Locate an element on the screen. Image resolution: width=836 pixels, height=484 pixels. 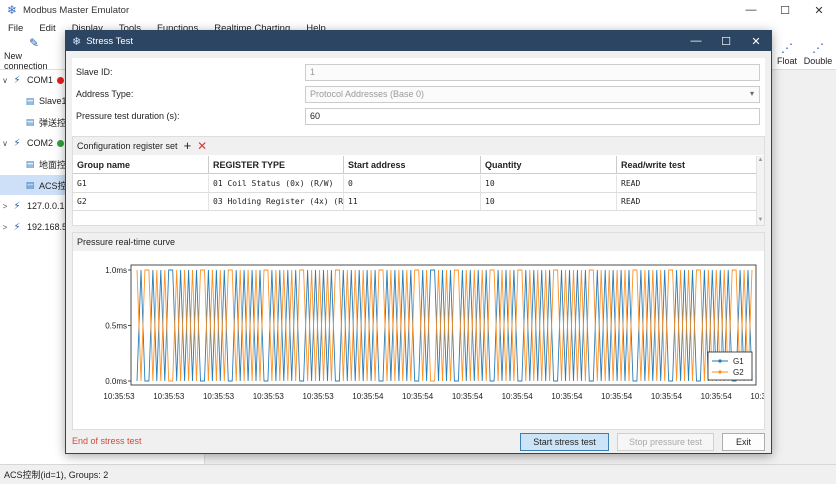
stress-test-status: End of stress test is located at coordinates (107, 441).